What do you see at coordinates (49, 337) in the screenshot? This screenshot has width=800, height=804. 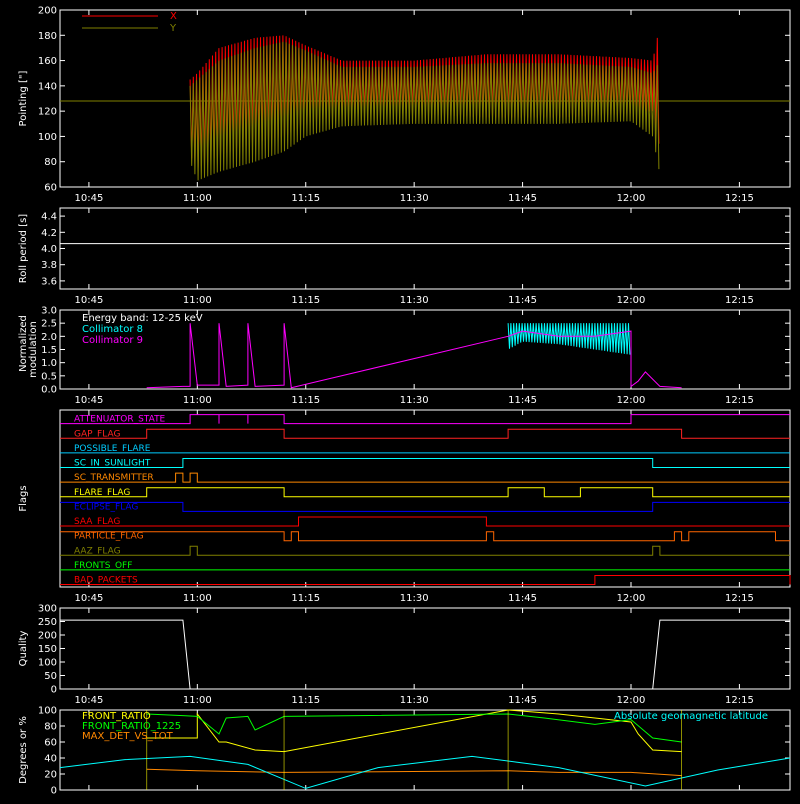 I see `y-tick-label: 2.0` at bounding box center [49, 337].